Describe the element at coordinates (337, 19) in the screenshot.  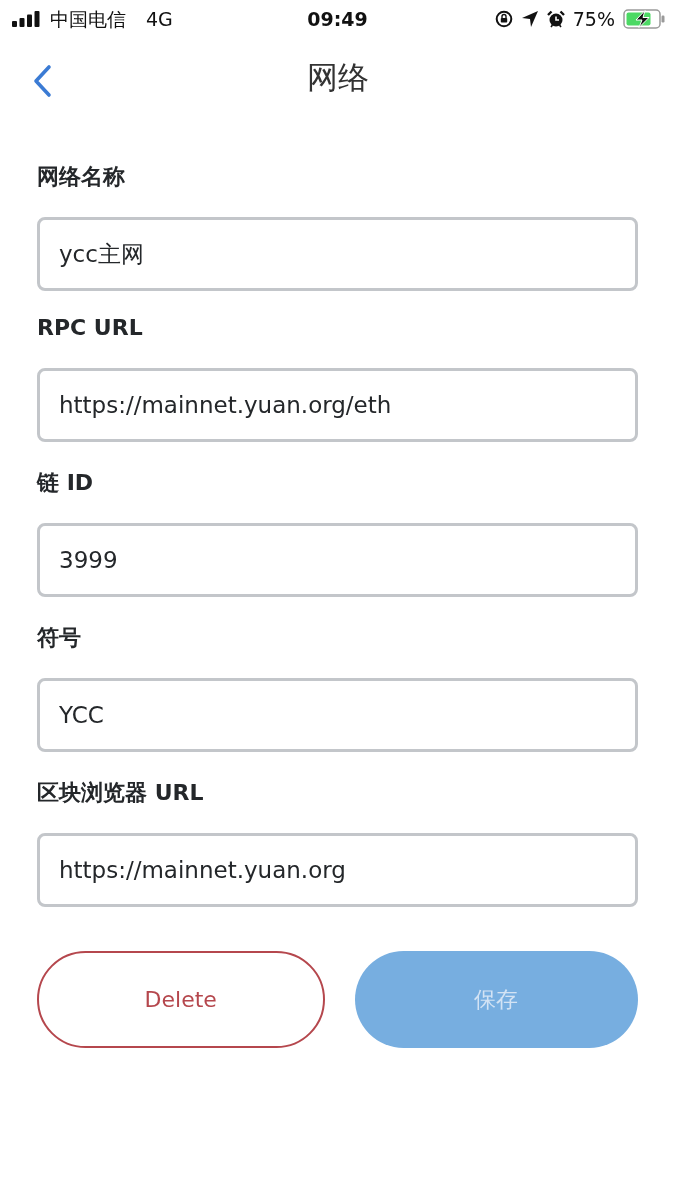
I see `status-time: 09:49` at that location.